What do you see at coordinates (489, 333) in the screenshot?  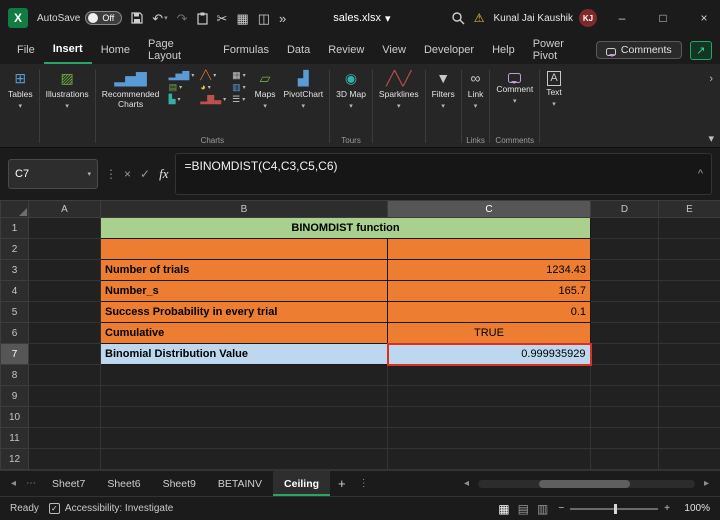 I see `cell-c6: TRUE` at bounding box center [489, 333].